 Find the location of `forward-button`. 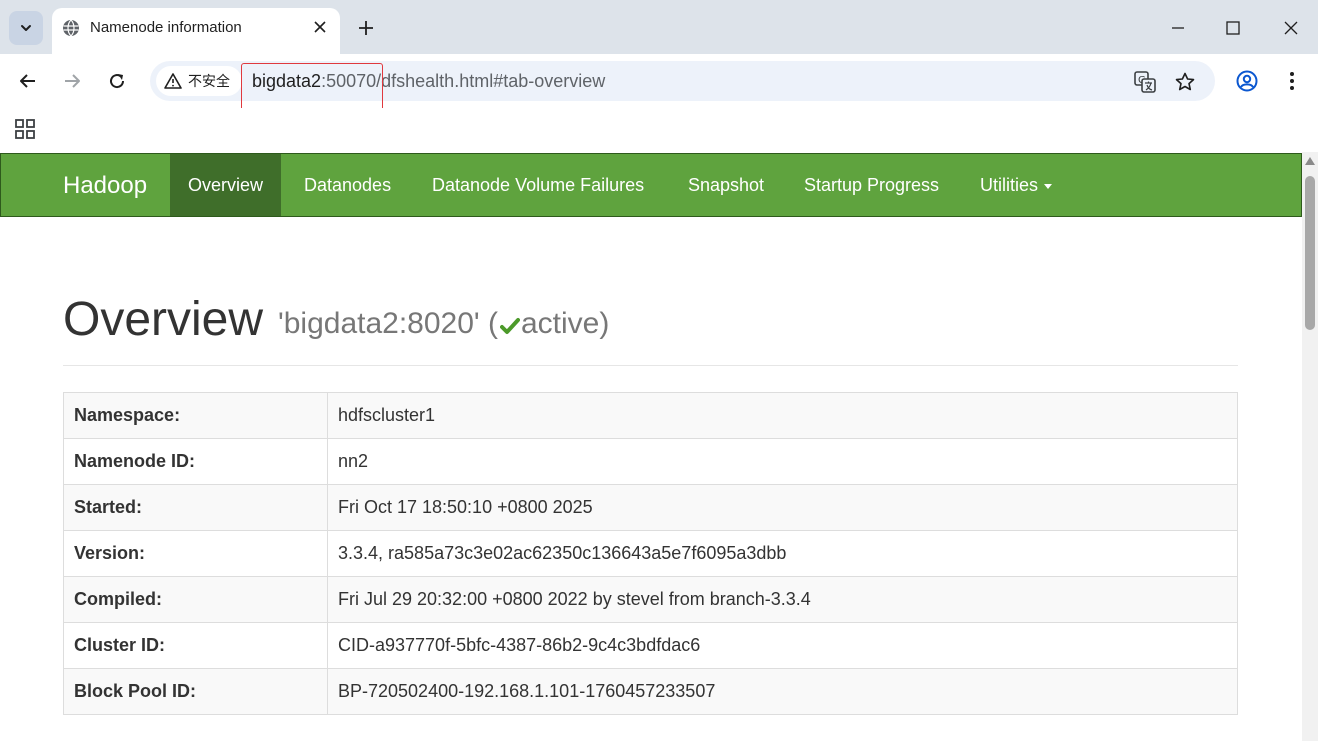

forward-button is located at coordinates (72, 81).